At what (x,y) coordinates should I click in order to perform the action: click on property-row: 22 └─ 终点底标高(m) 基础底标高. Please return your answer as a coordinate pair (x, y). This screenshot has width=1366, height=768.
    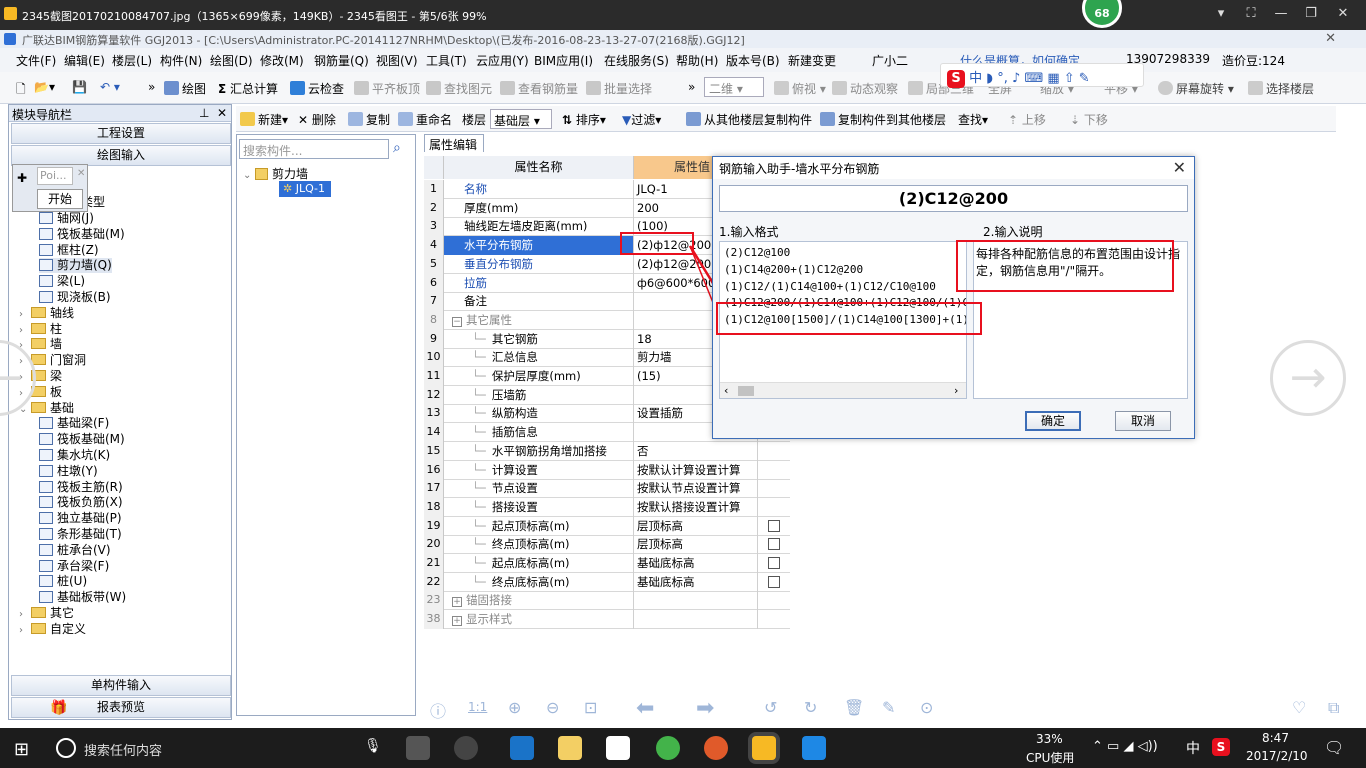
    Looking at the image, I should click on (607, 582).